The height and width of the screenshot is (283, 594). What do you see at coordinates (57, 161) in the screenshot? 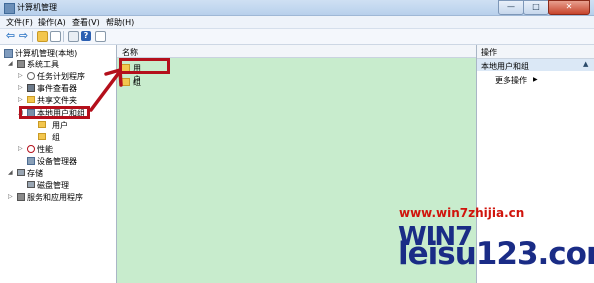
I see `tree-item-label: 设备管理器` at bounding box center [57, 161].